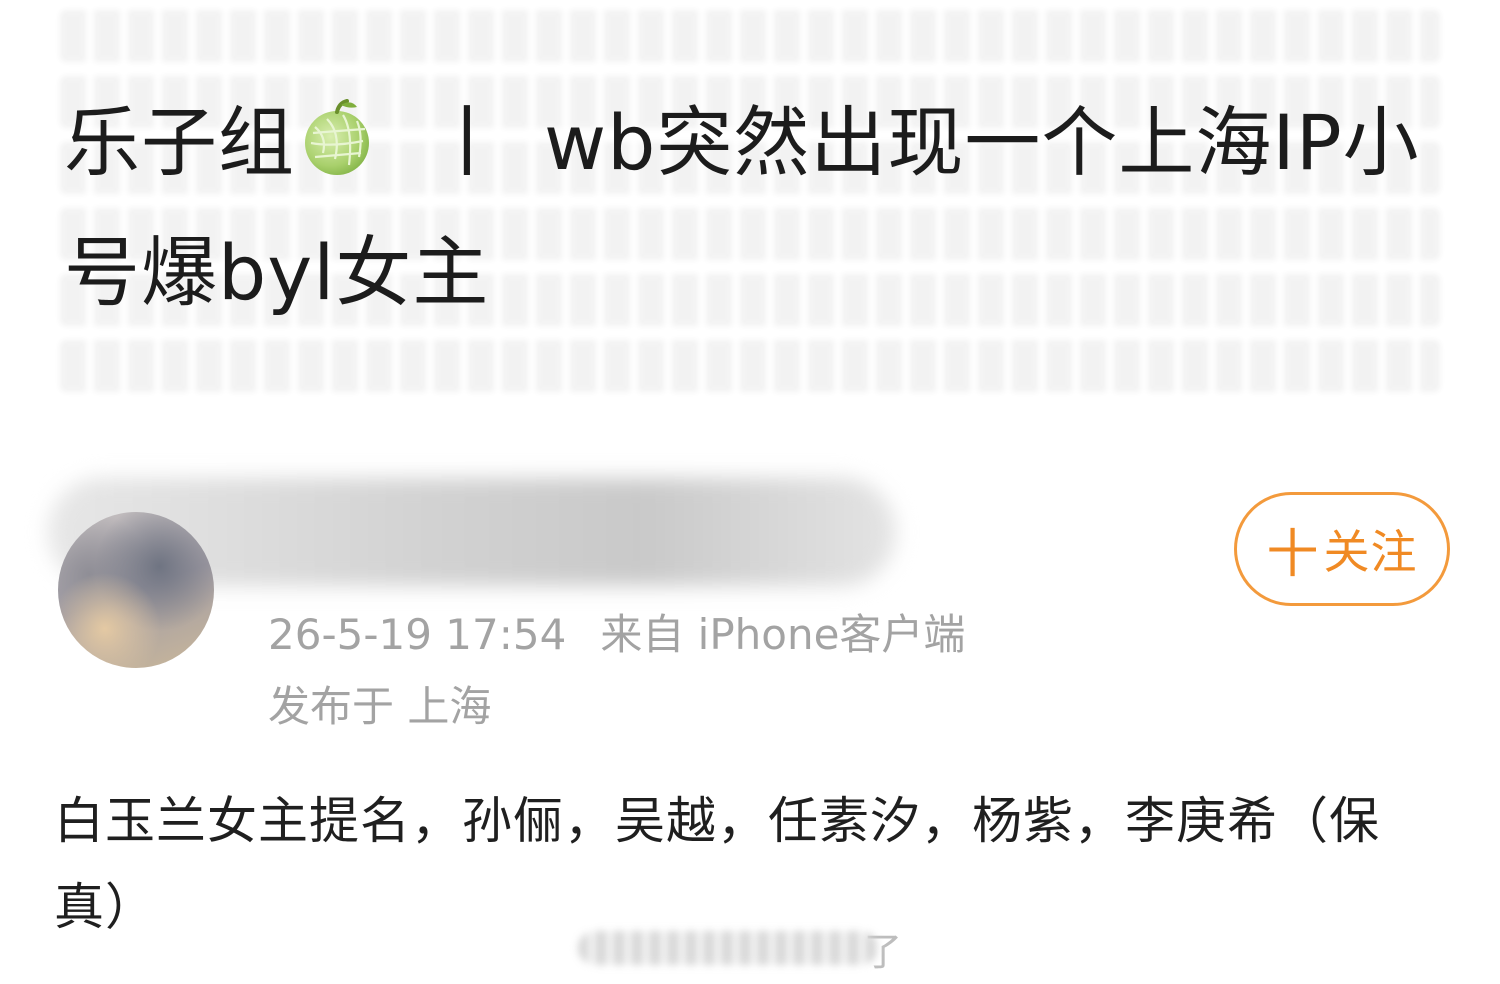  What do you see at coordinates (380, 706) in the screenshot?
I see `post-location: 发布于 上海` at bounding box center [380, 706].